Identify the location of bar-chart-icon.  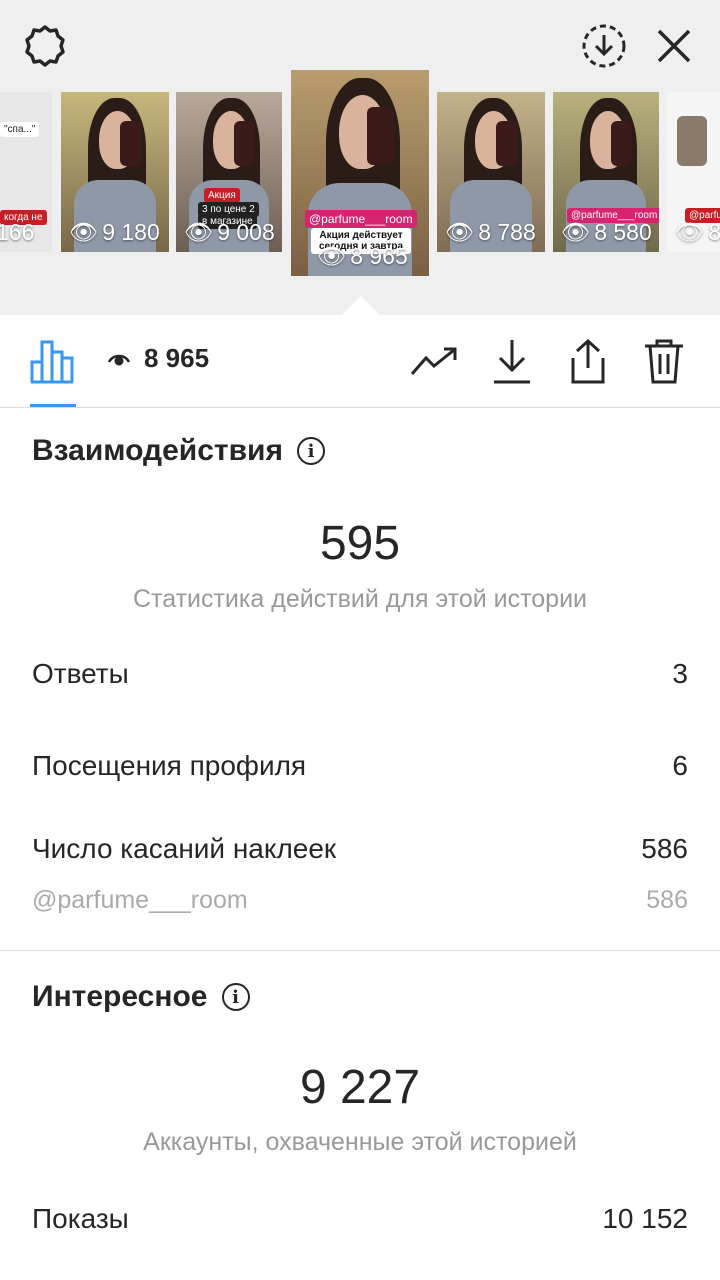
(52, 361).